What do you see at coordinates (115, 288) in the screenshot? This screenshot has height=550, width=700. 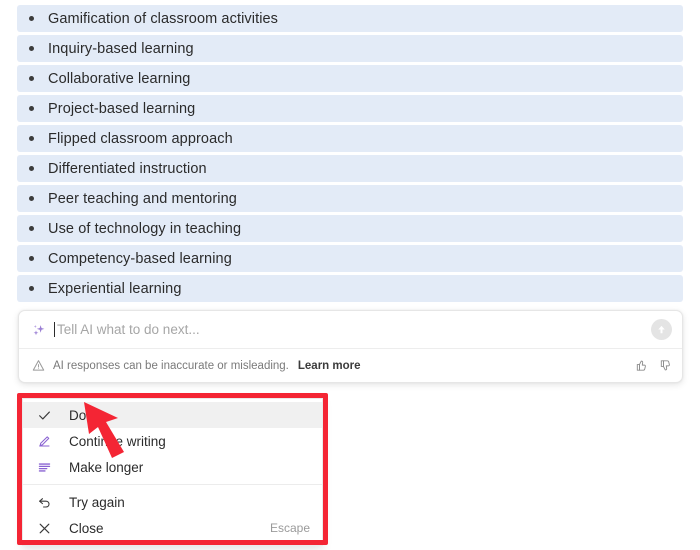 I see `list-item-label: Experiential learning` at bounding box center [115, 288].